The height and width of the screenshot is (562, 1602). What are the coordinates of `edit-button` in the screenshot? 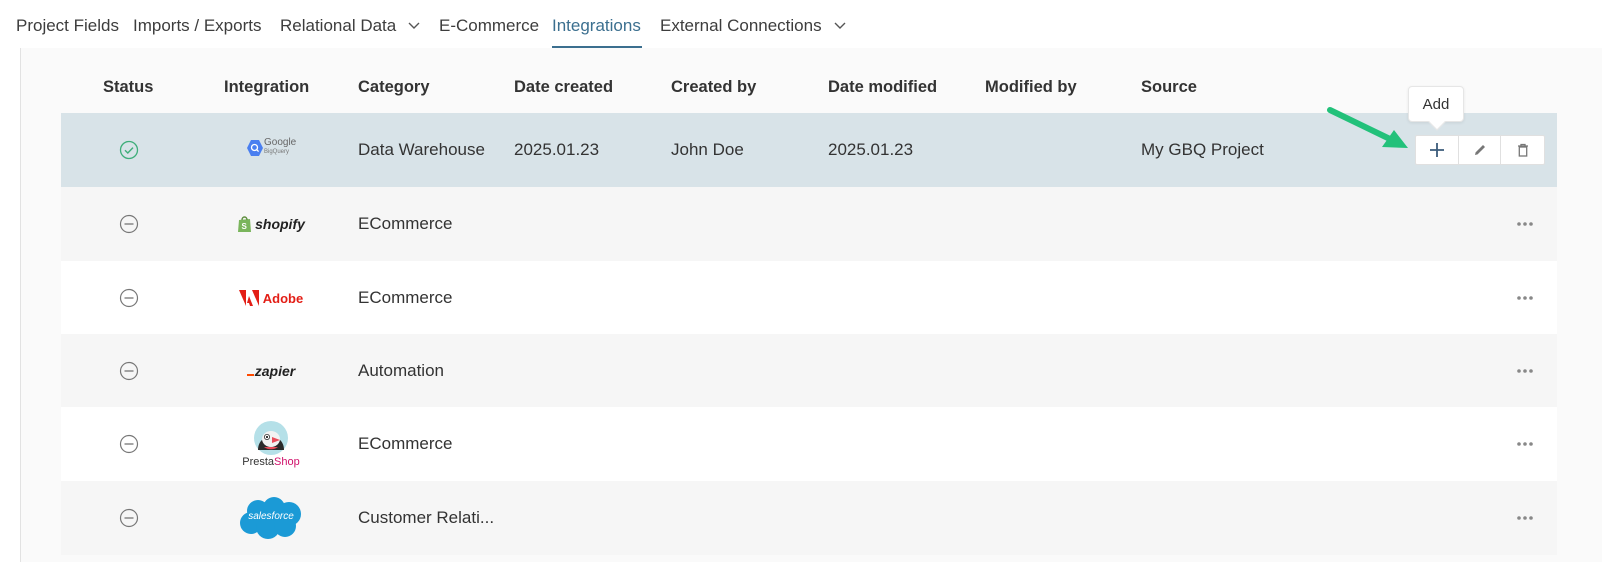 It's located at (1480, 150).